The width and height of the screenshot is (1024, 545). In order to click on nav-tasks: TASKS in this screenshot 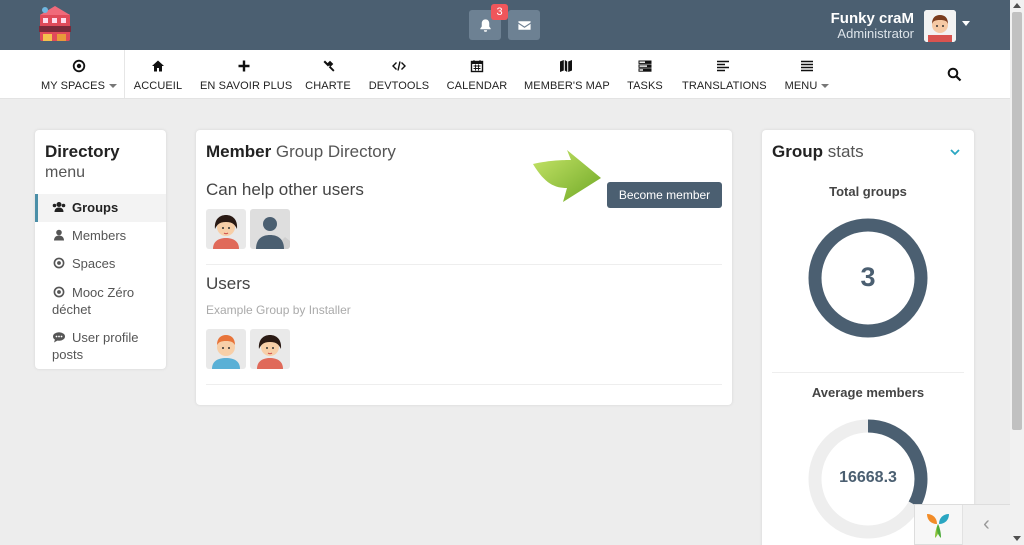, I will do `click(645, 74)`.